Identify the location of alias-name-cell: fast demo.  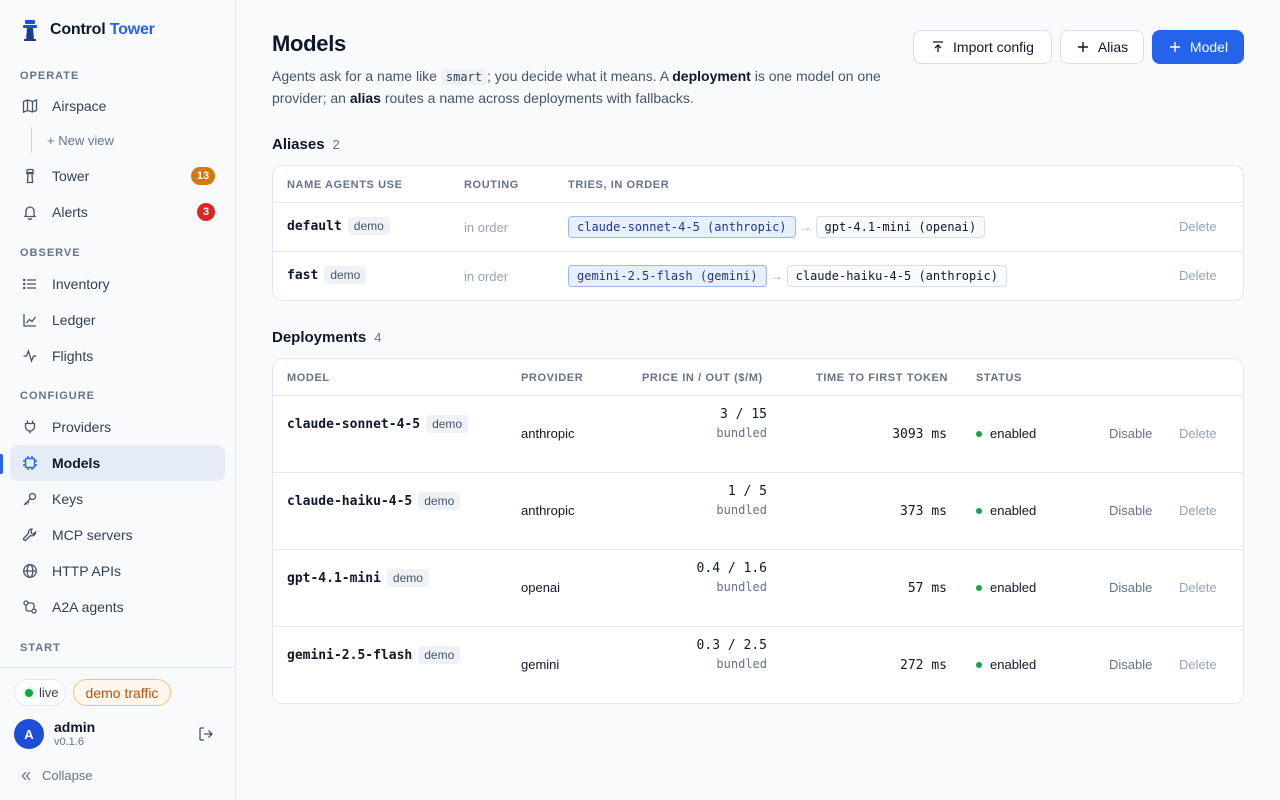
(327, 275).